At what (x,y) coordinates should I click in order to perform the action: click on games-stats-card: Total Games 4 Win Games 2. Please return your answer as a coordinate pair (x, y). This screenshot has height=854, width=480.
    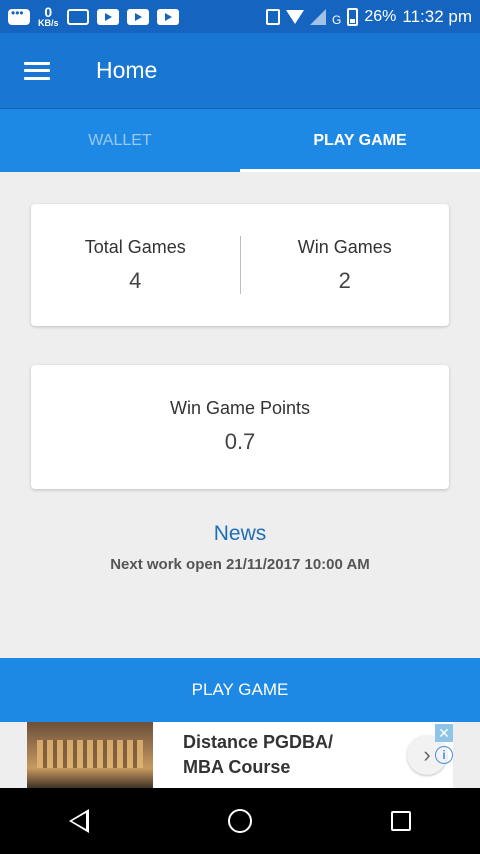
    Looking at the image, I should click on (240, 265).